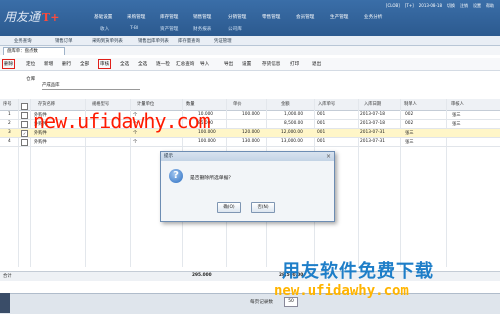 The image size is (500, 314). I want to click on menu-sales: 销售管理, so click(202, 17).